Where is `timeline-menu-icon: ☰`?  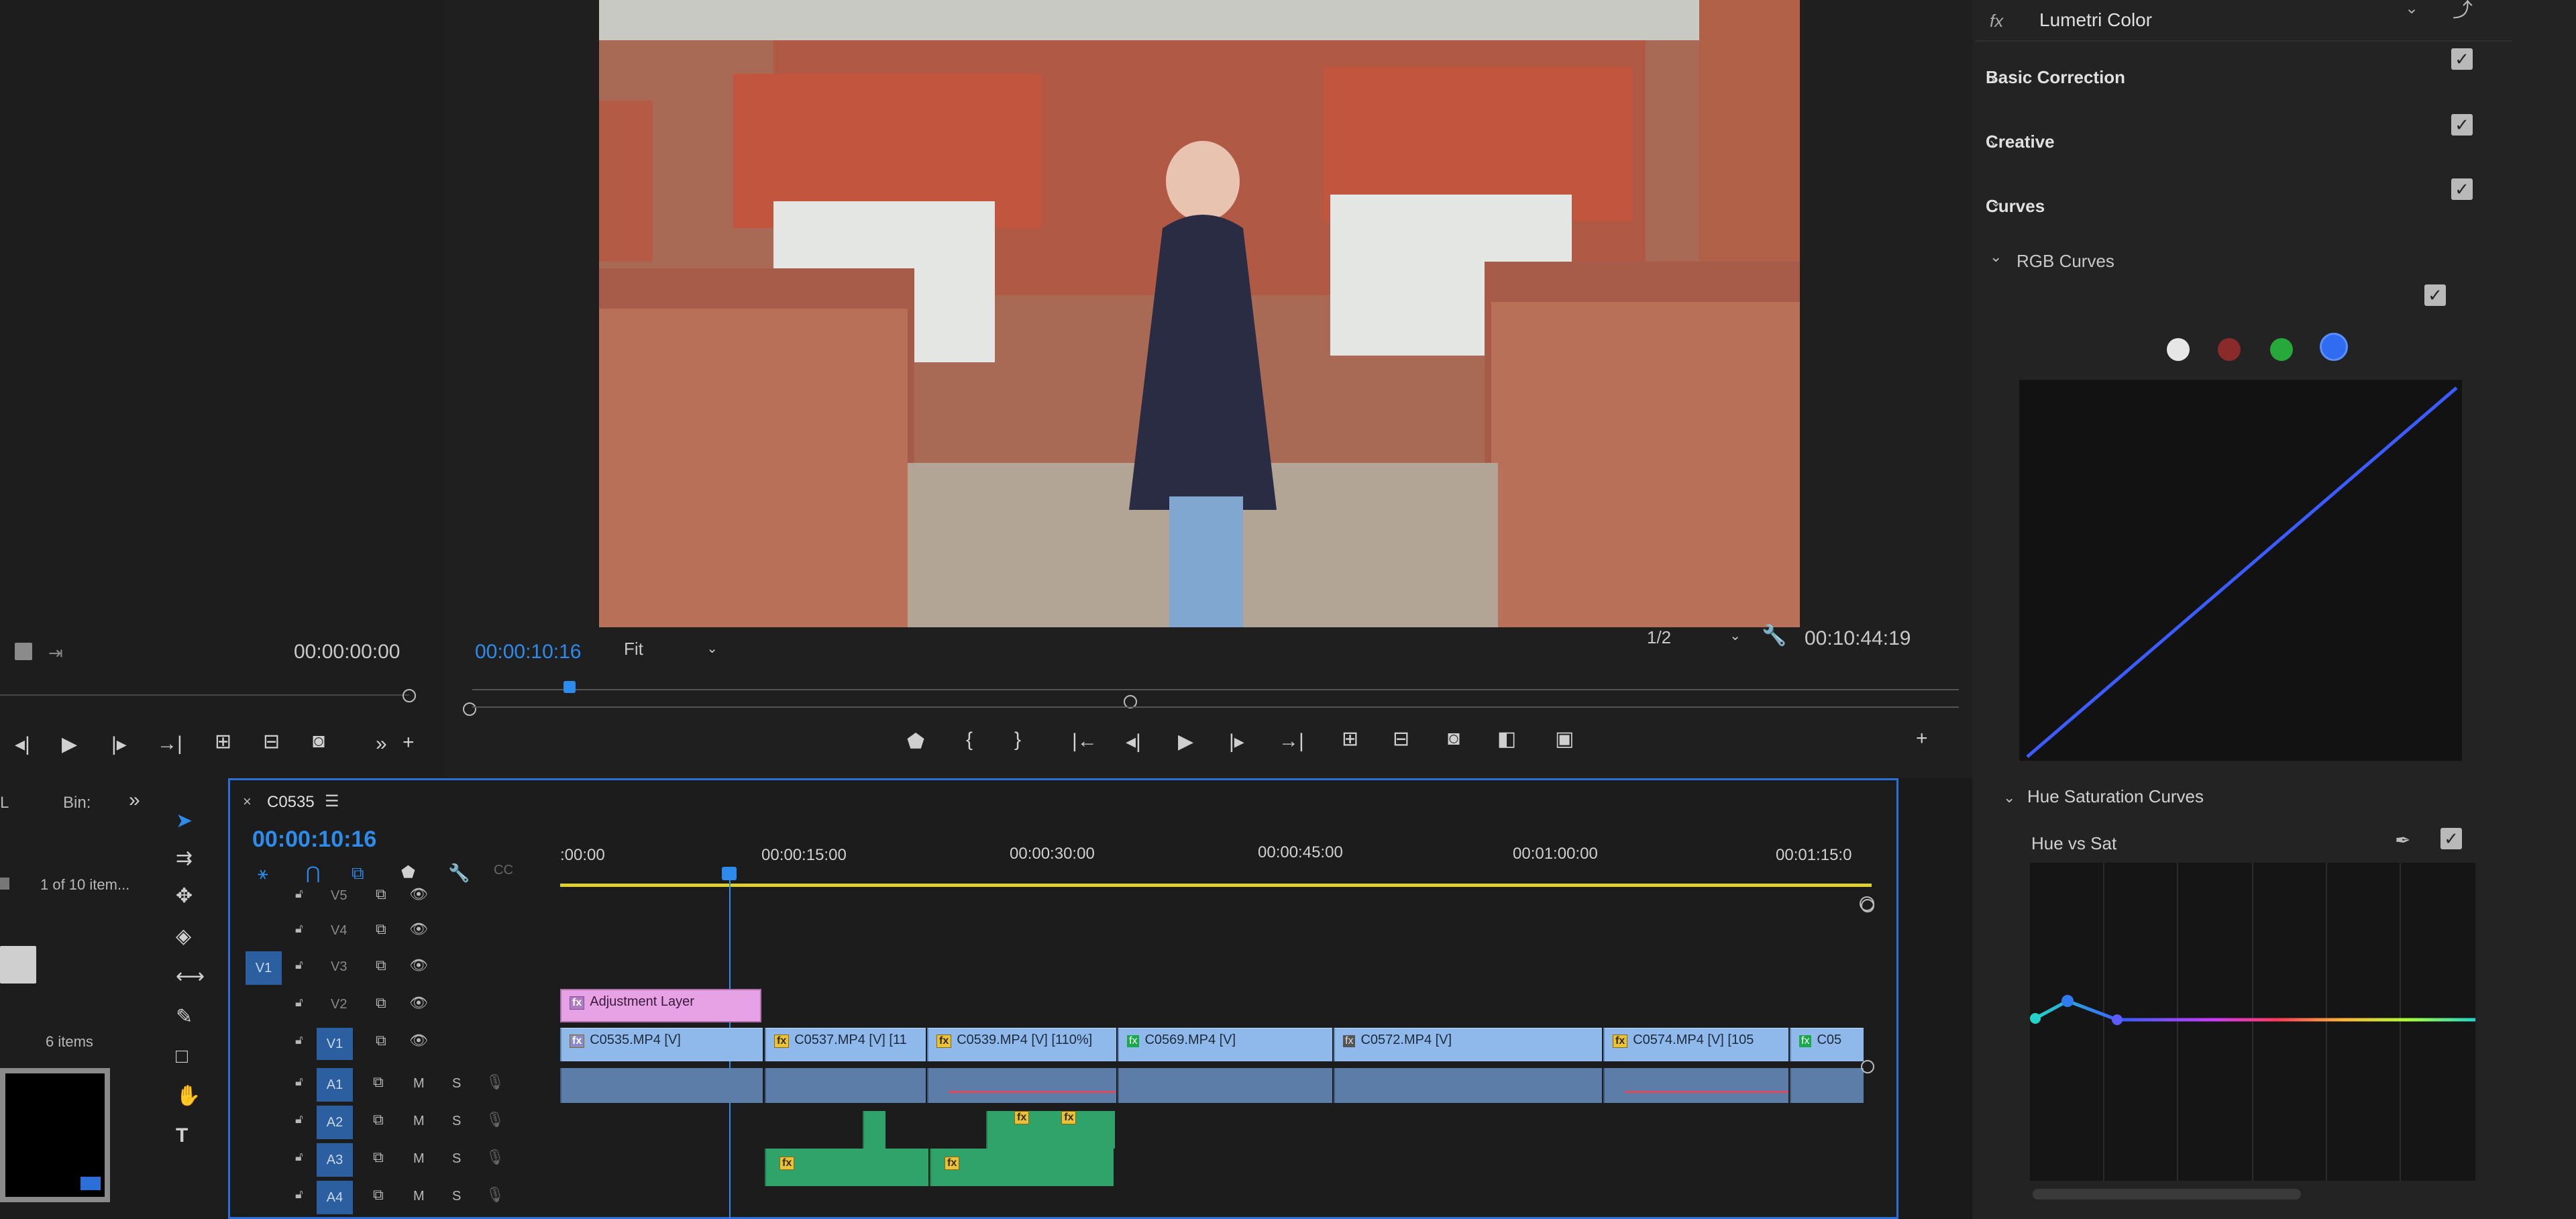 timeline-menu-icon: ☰ is located at coordinates (332, 801).